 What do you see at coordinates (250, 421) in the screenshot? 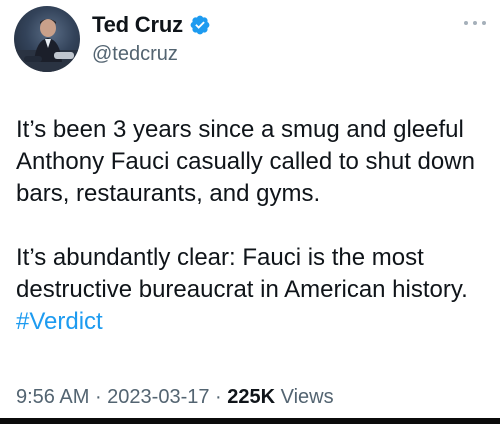
I see `bottom-divider` at bounding box center [250, 421].